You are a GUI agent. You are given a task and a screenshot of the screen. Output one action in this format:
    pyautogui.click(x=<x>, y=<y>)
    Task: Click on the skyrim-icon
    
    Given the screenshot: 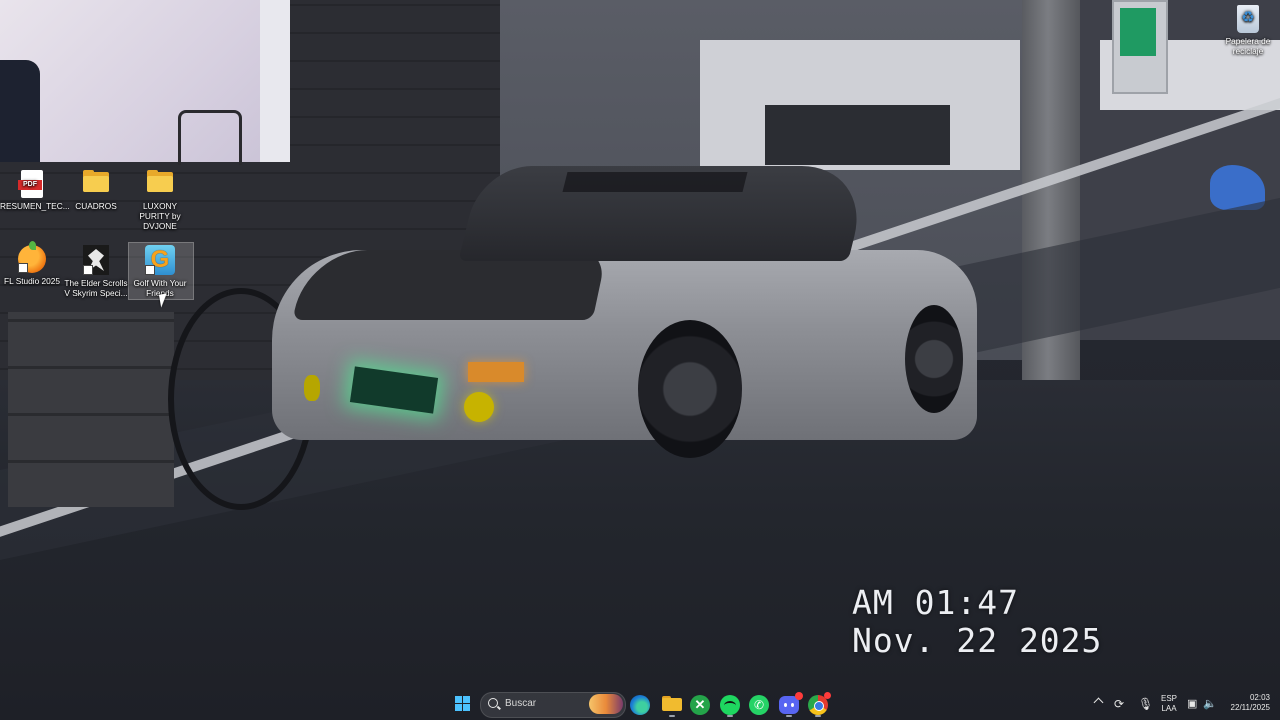 What is the action you would take?
    pyautogui.click(x=96, y=260)
    